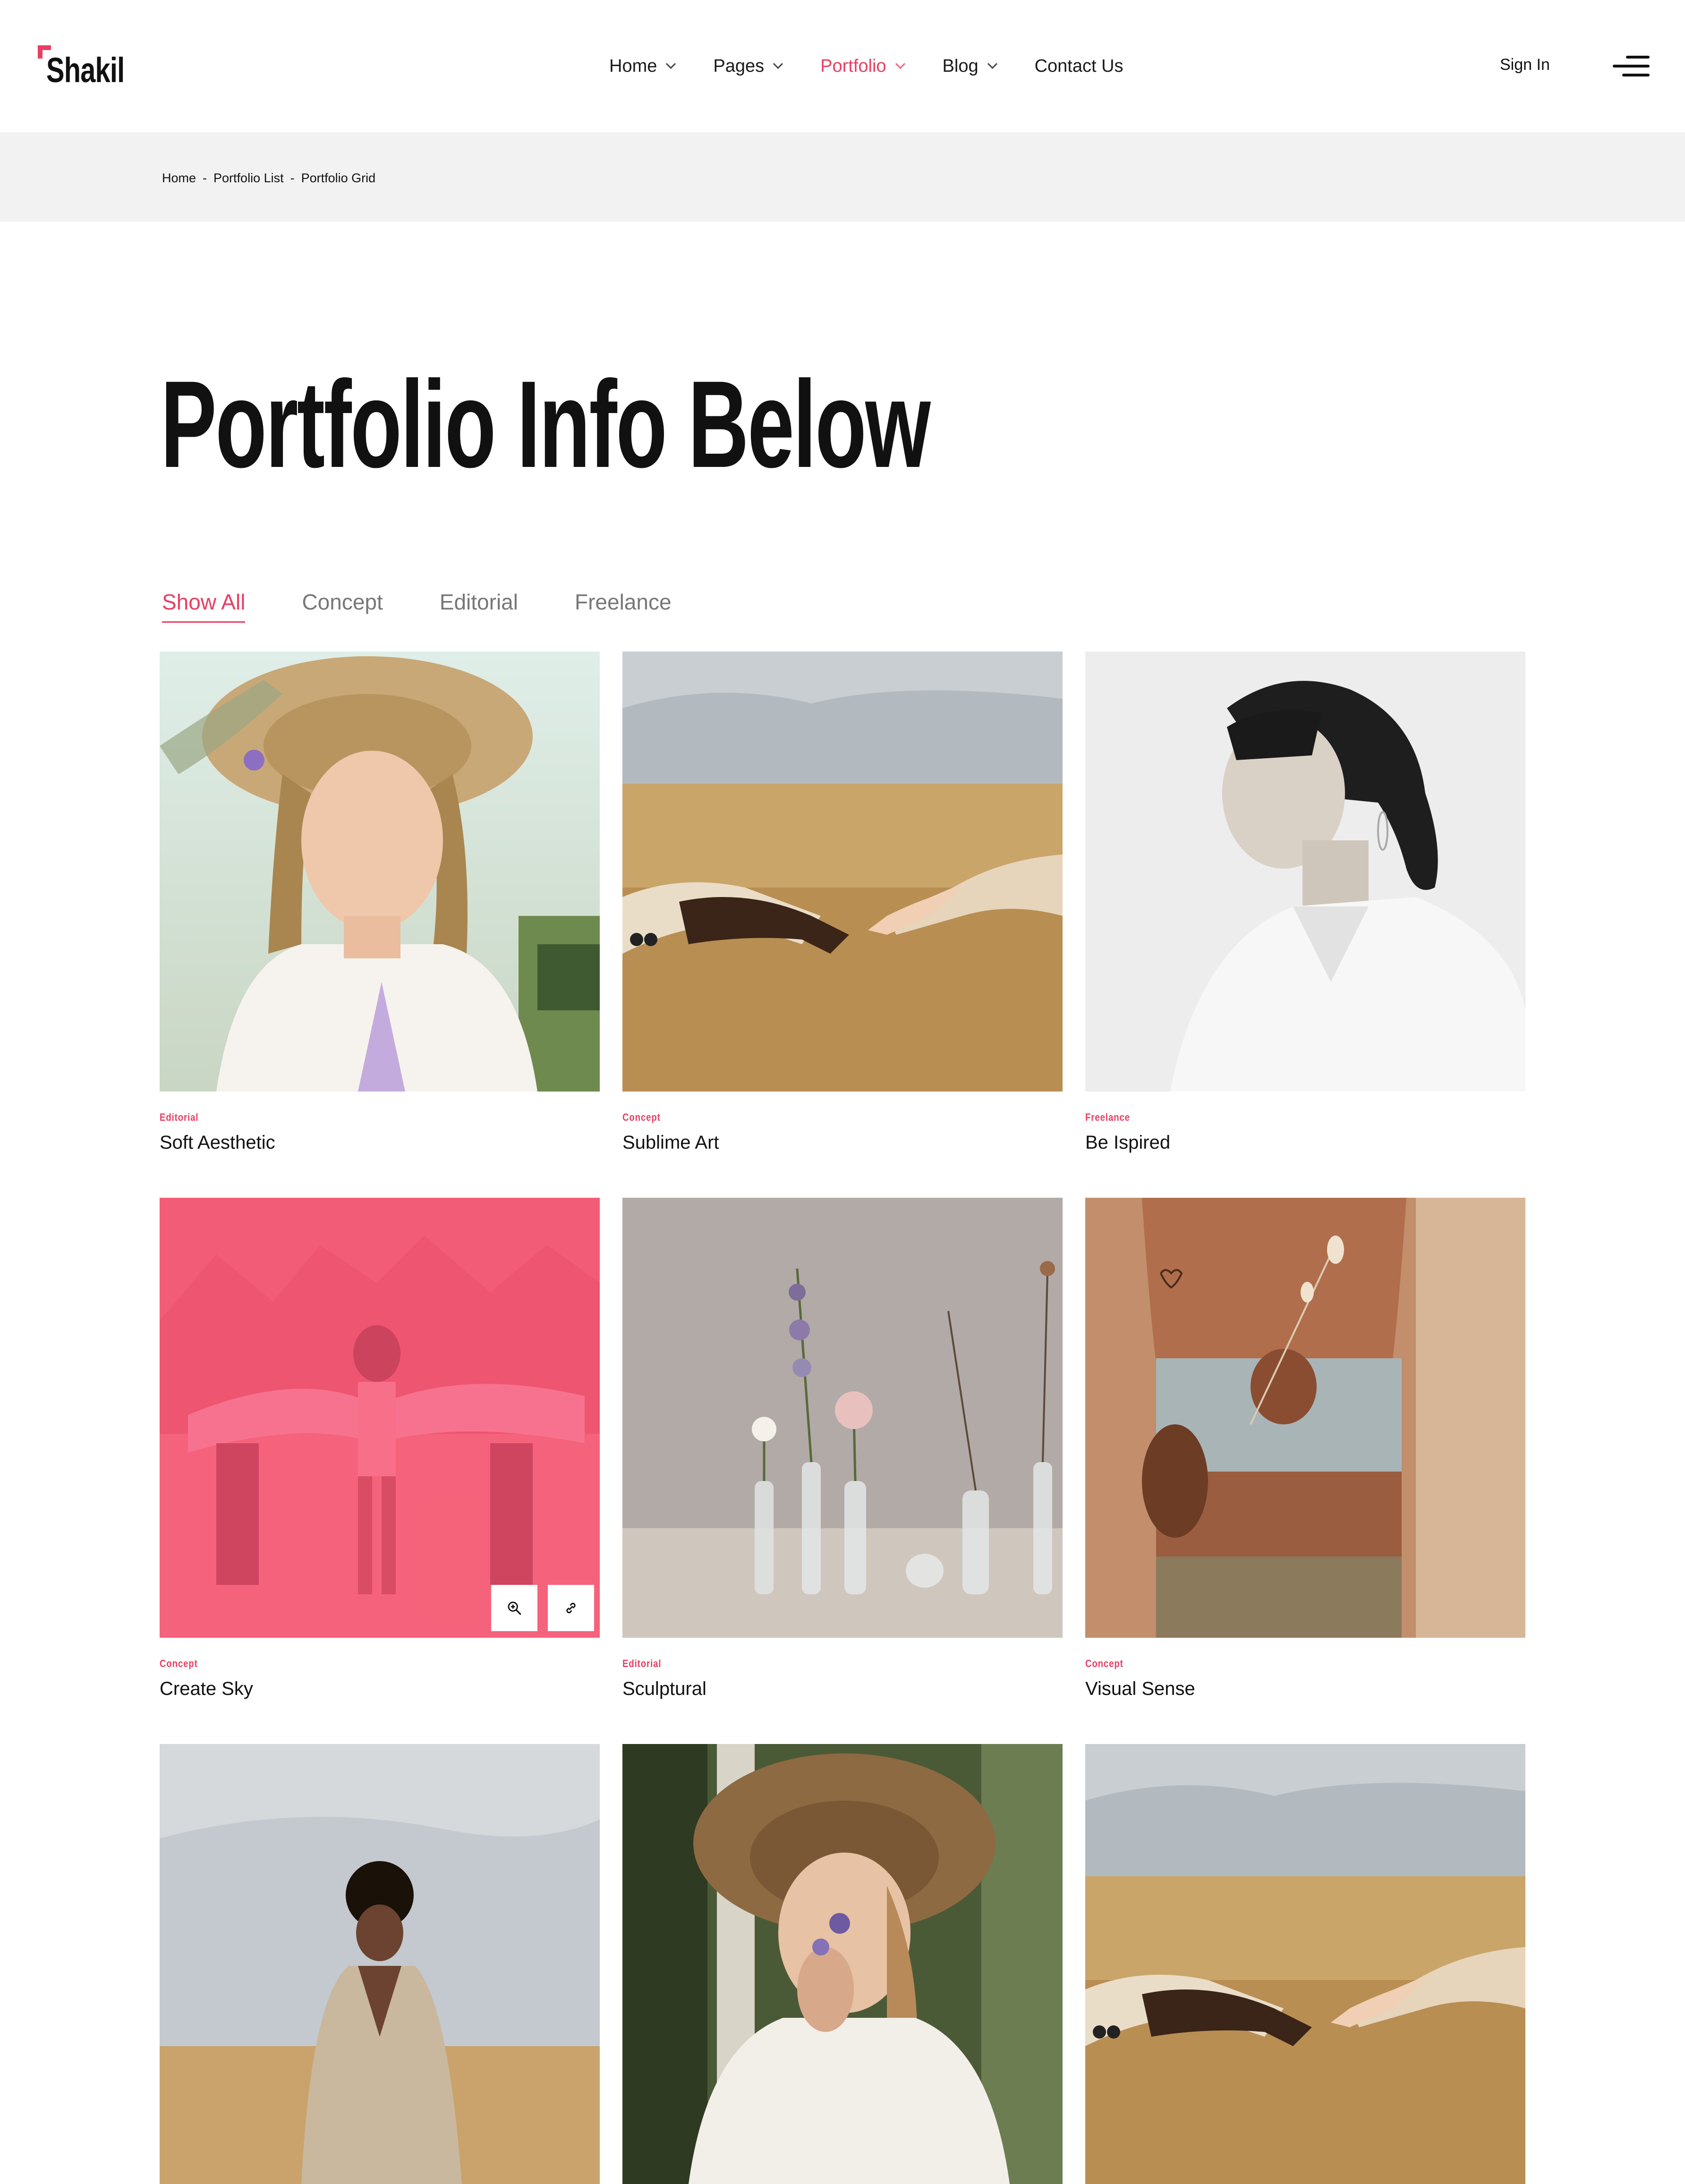  I want to click on portfolio-title: Be Ispired, so click(1305, 1142).